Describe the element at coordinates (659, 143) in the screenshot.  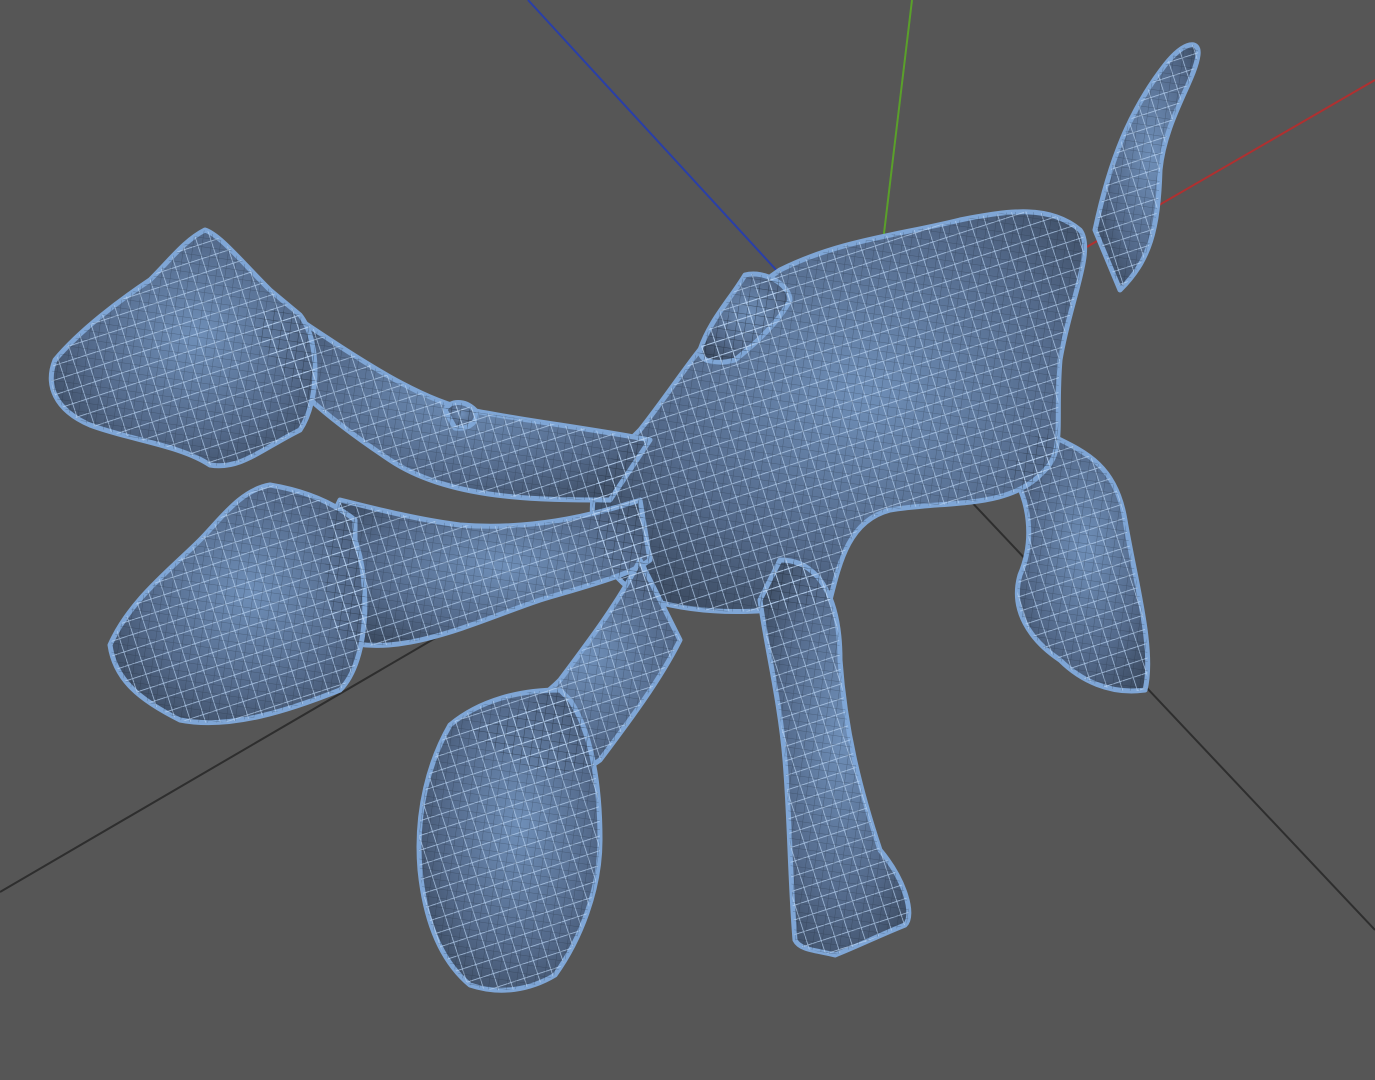
I see `z-axis-line` at that location.